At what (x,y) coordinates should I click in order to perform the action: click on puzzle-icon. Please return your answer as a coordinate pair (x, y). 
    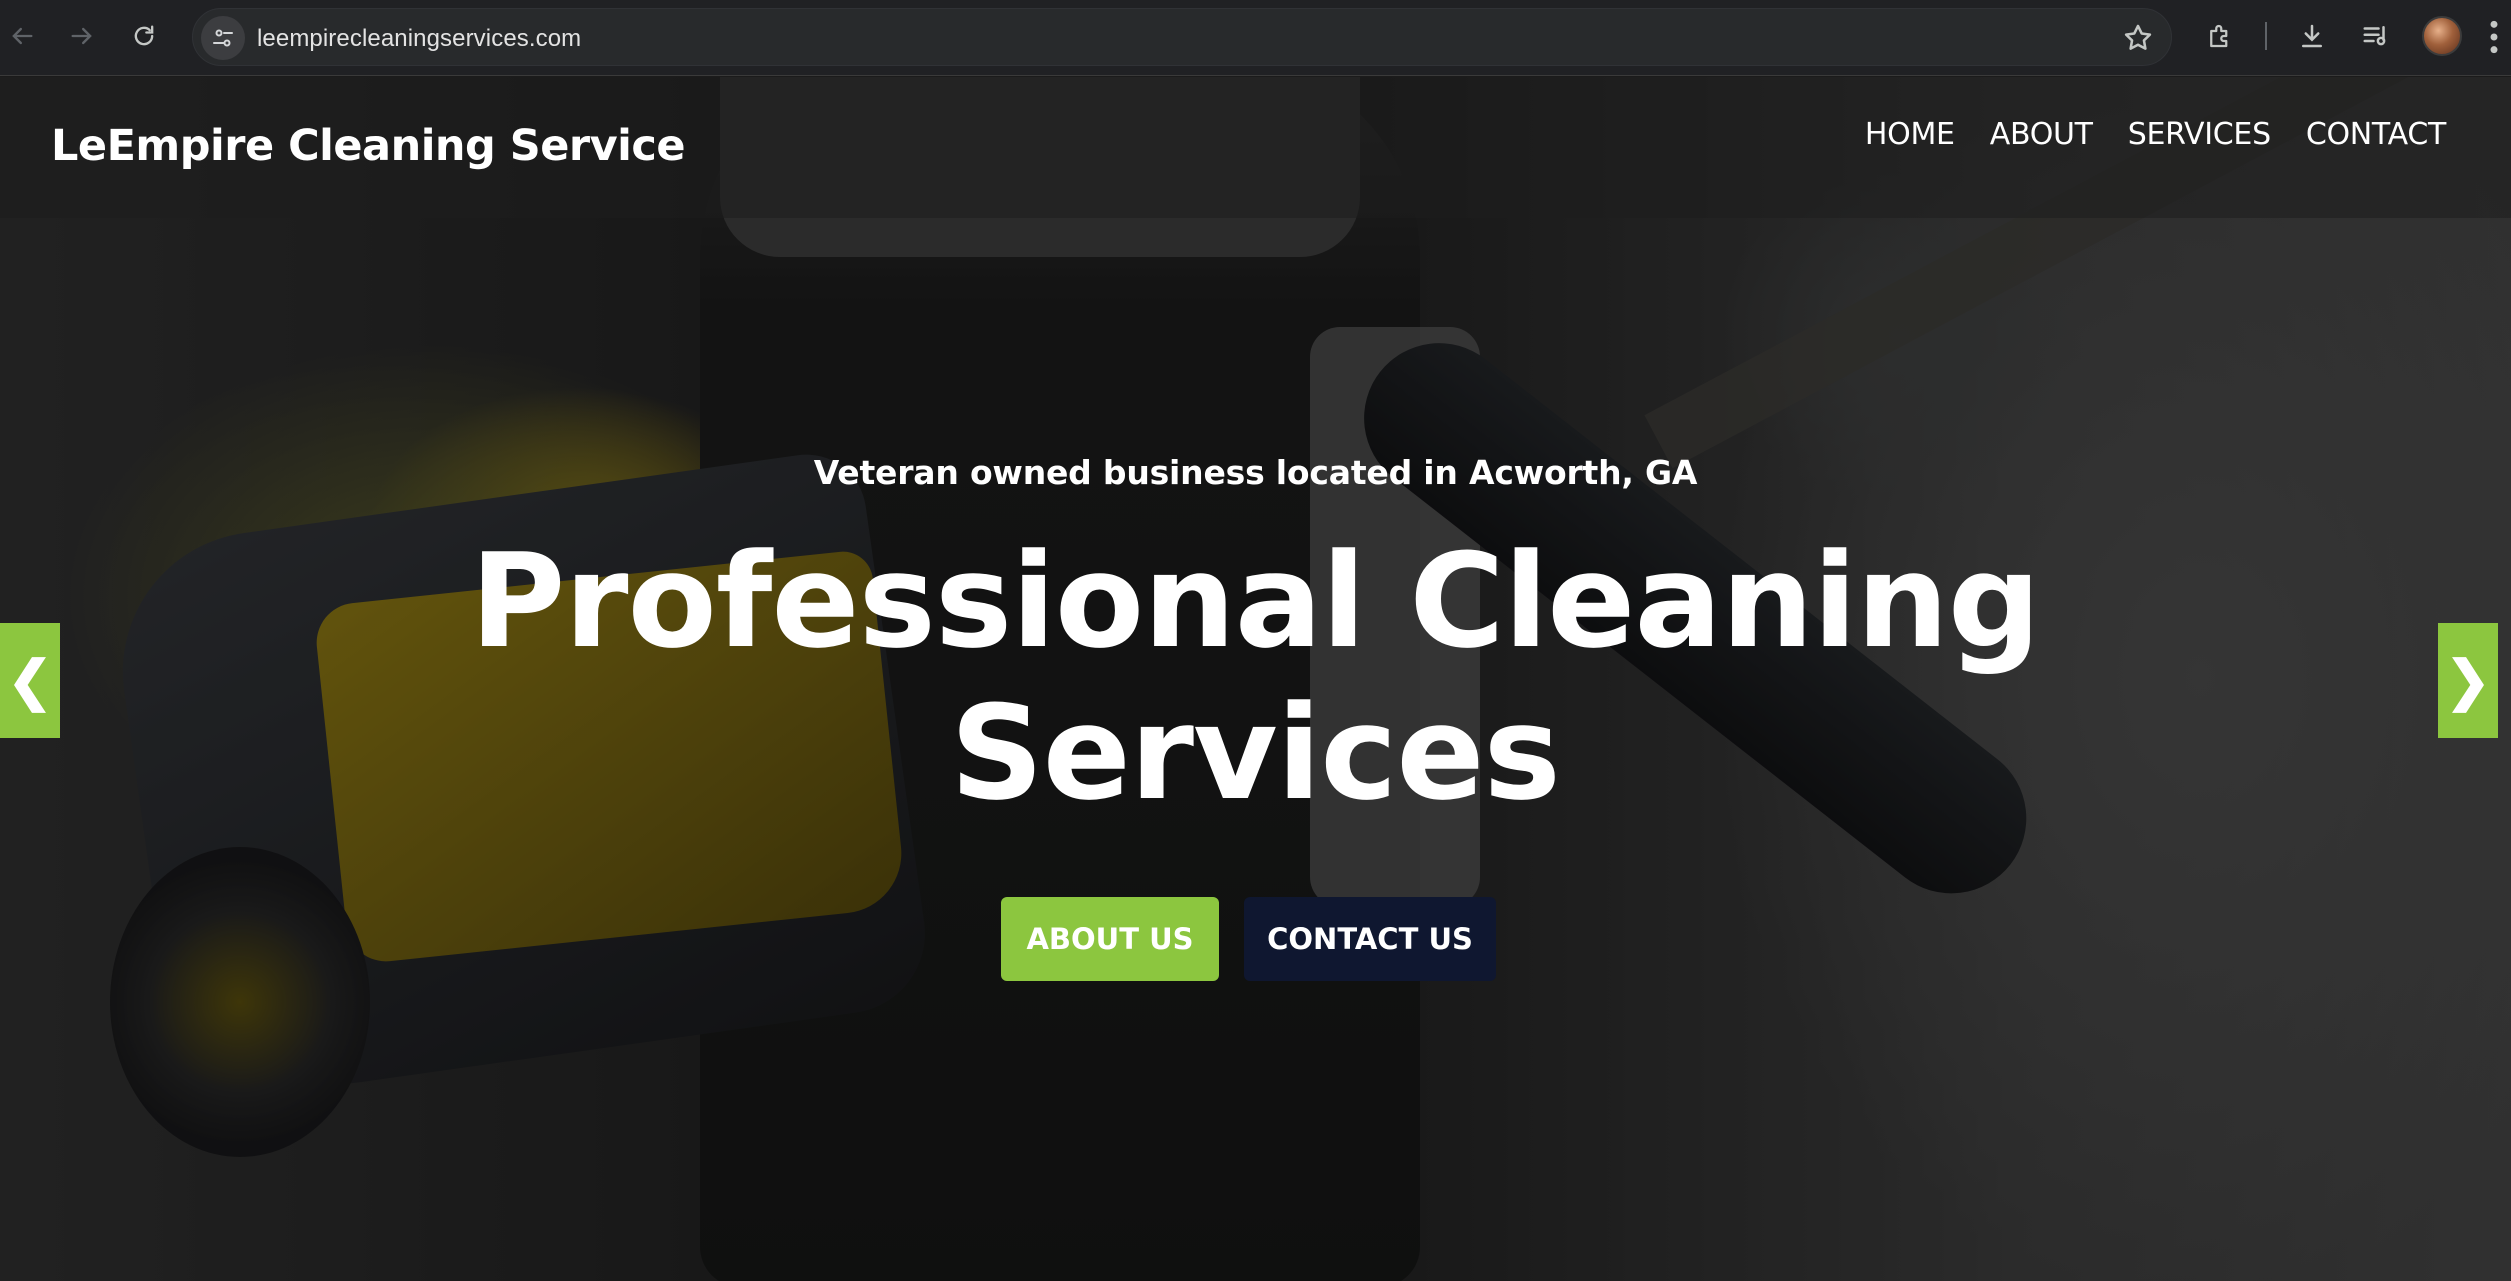
    Looking at the image, I should click on (2219, 36).